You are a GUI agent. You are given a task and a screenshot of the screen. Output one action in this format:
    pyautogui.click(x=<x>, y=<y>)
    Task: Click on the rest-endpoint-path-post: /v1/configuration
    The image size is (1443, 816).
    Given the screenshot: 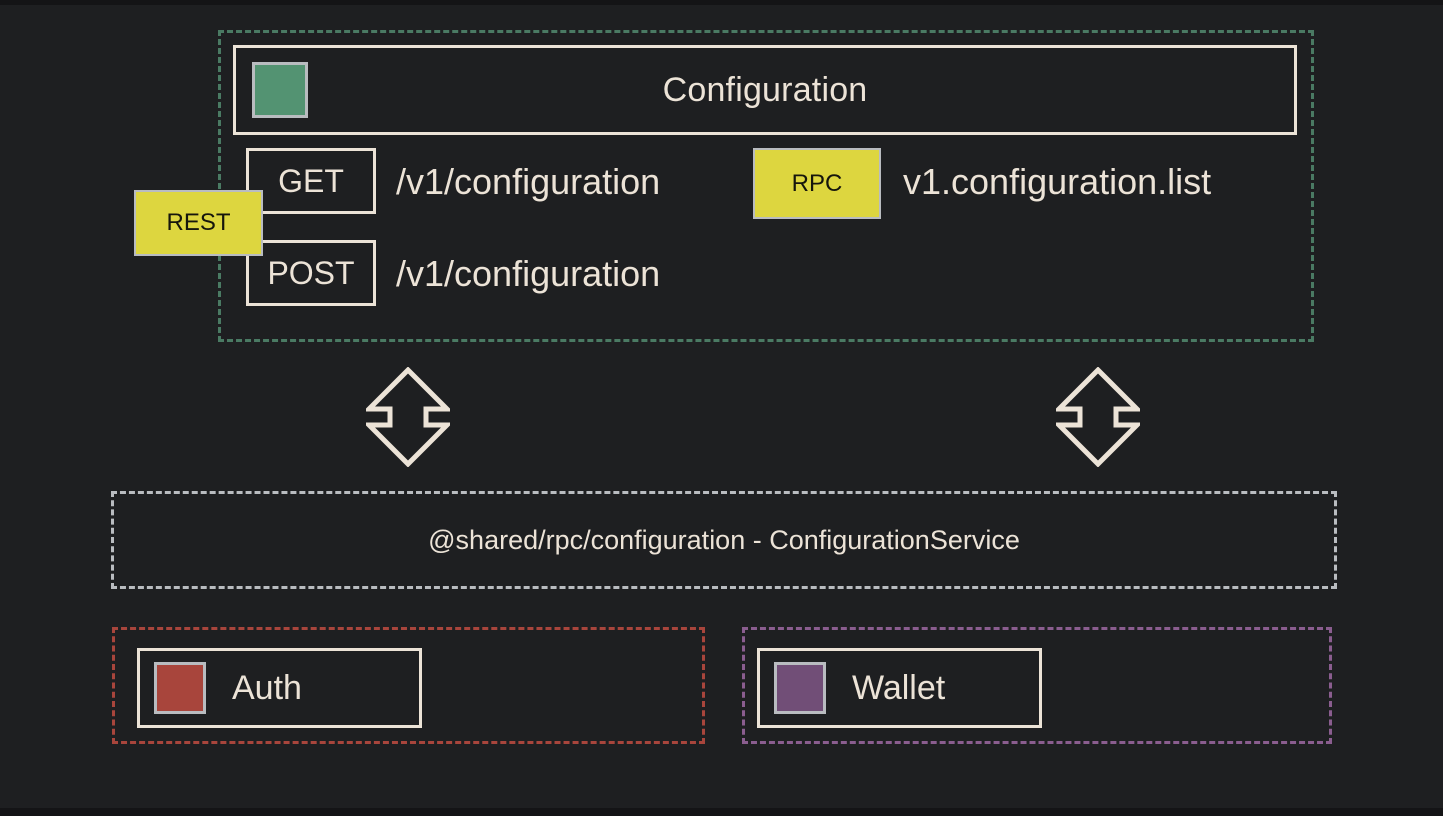 What is the action you would take?
    pyautogui.click(x=528, y=273)
    